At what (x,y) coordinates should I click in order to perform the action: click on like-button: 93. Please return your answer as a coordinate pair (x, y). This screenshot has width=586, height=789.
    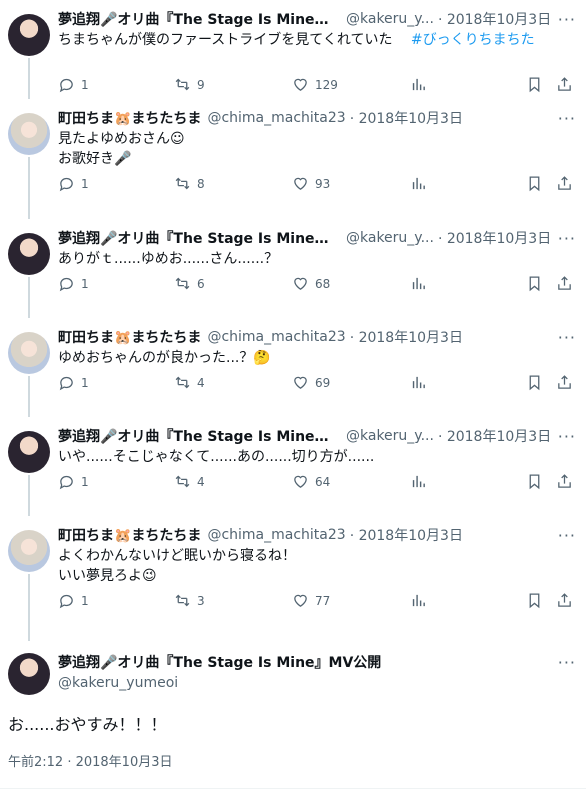
    Looking at the image, I should click on (311, 183).